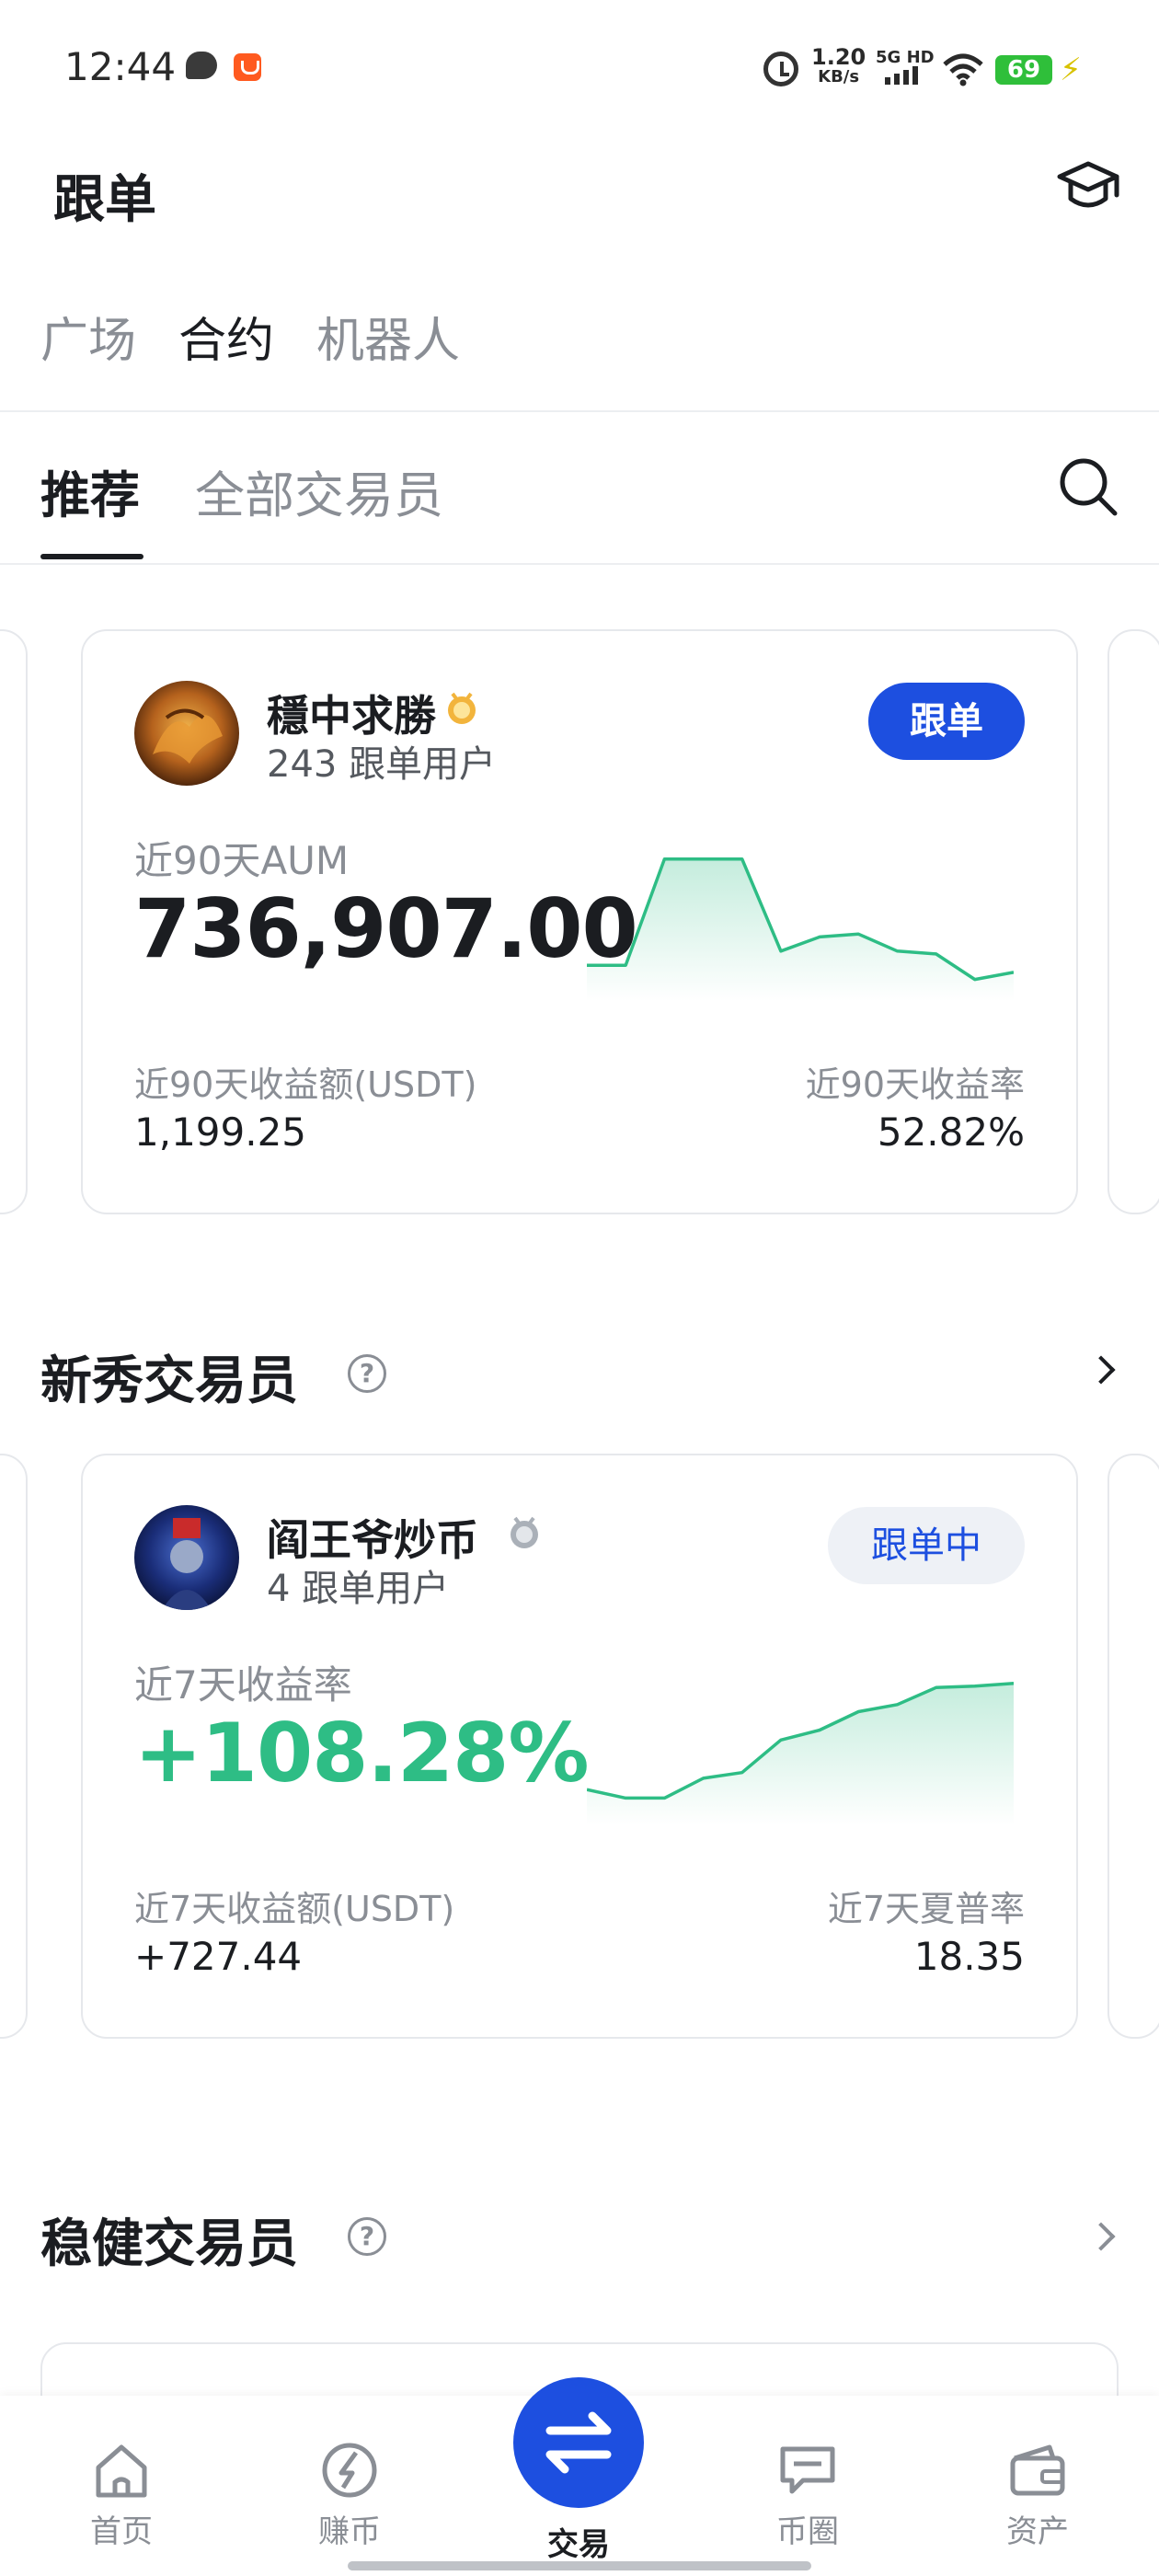 The image size is (1159, 2576). I want to click on aum-sparkline, so click(800, 929).